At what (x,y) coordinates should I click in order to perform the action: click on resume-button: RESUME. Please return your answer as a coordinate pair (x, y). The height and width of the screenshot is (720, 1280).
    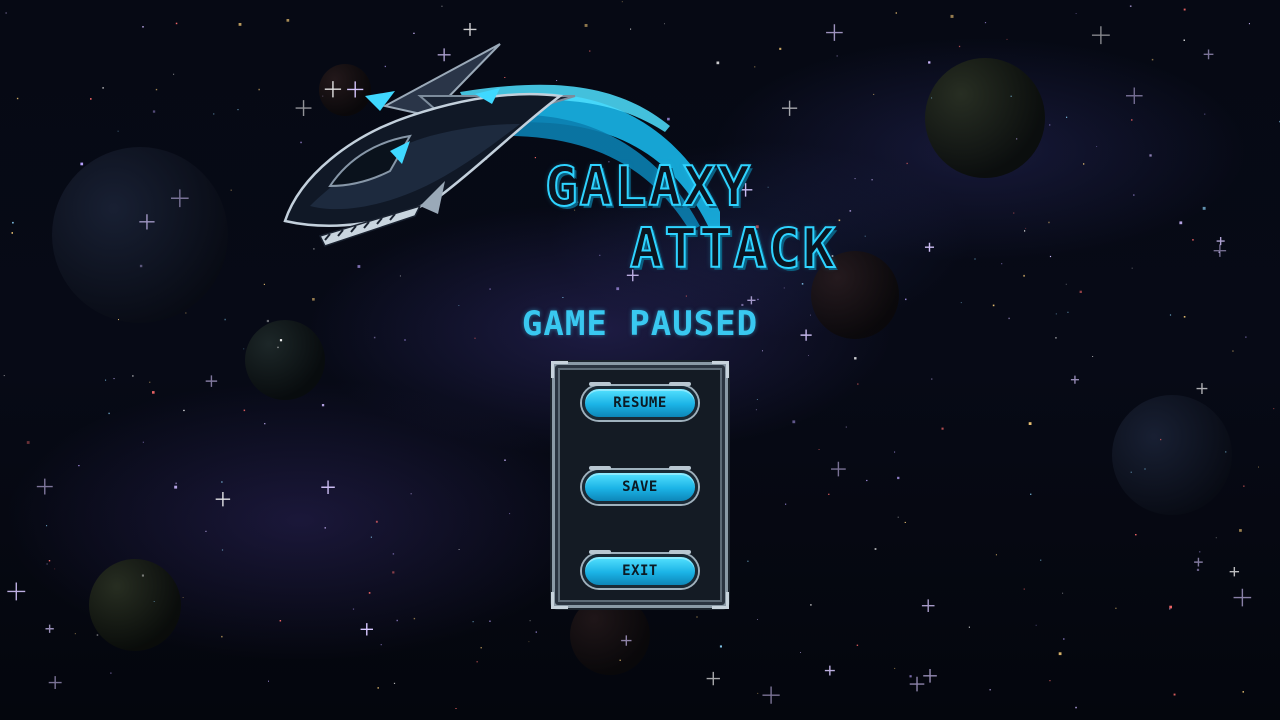
    Looking at the image, I should click on (640, 401).